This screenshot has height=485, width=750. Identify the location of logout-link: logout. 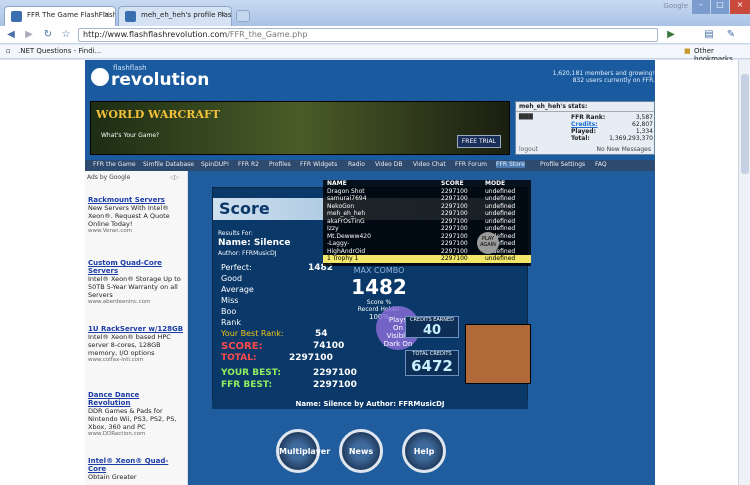
(528, 149).